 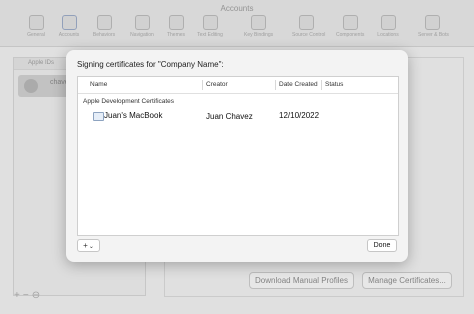 I want to click on chevron-down-icon: ⌄, so click(x=91, y=247).